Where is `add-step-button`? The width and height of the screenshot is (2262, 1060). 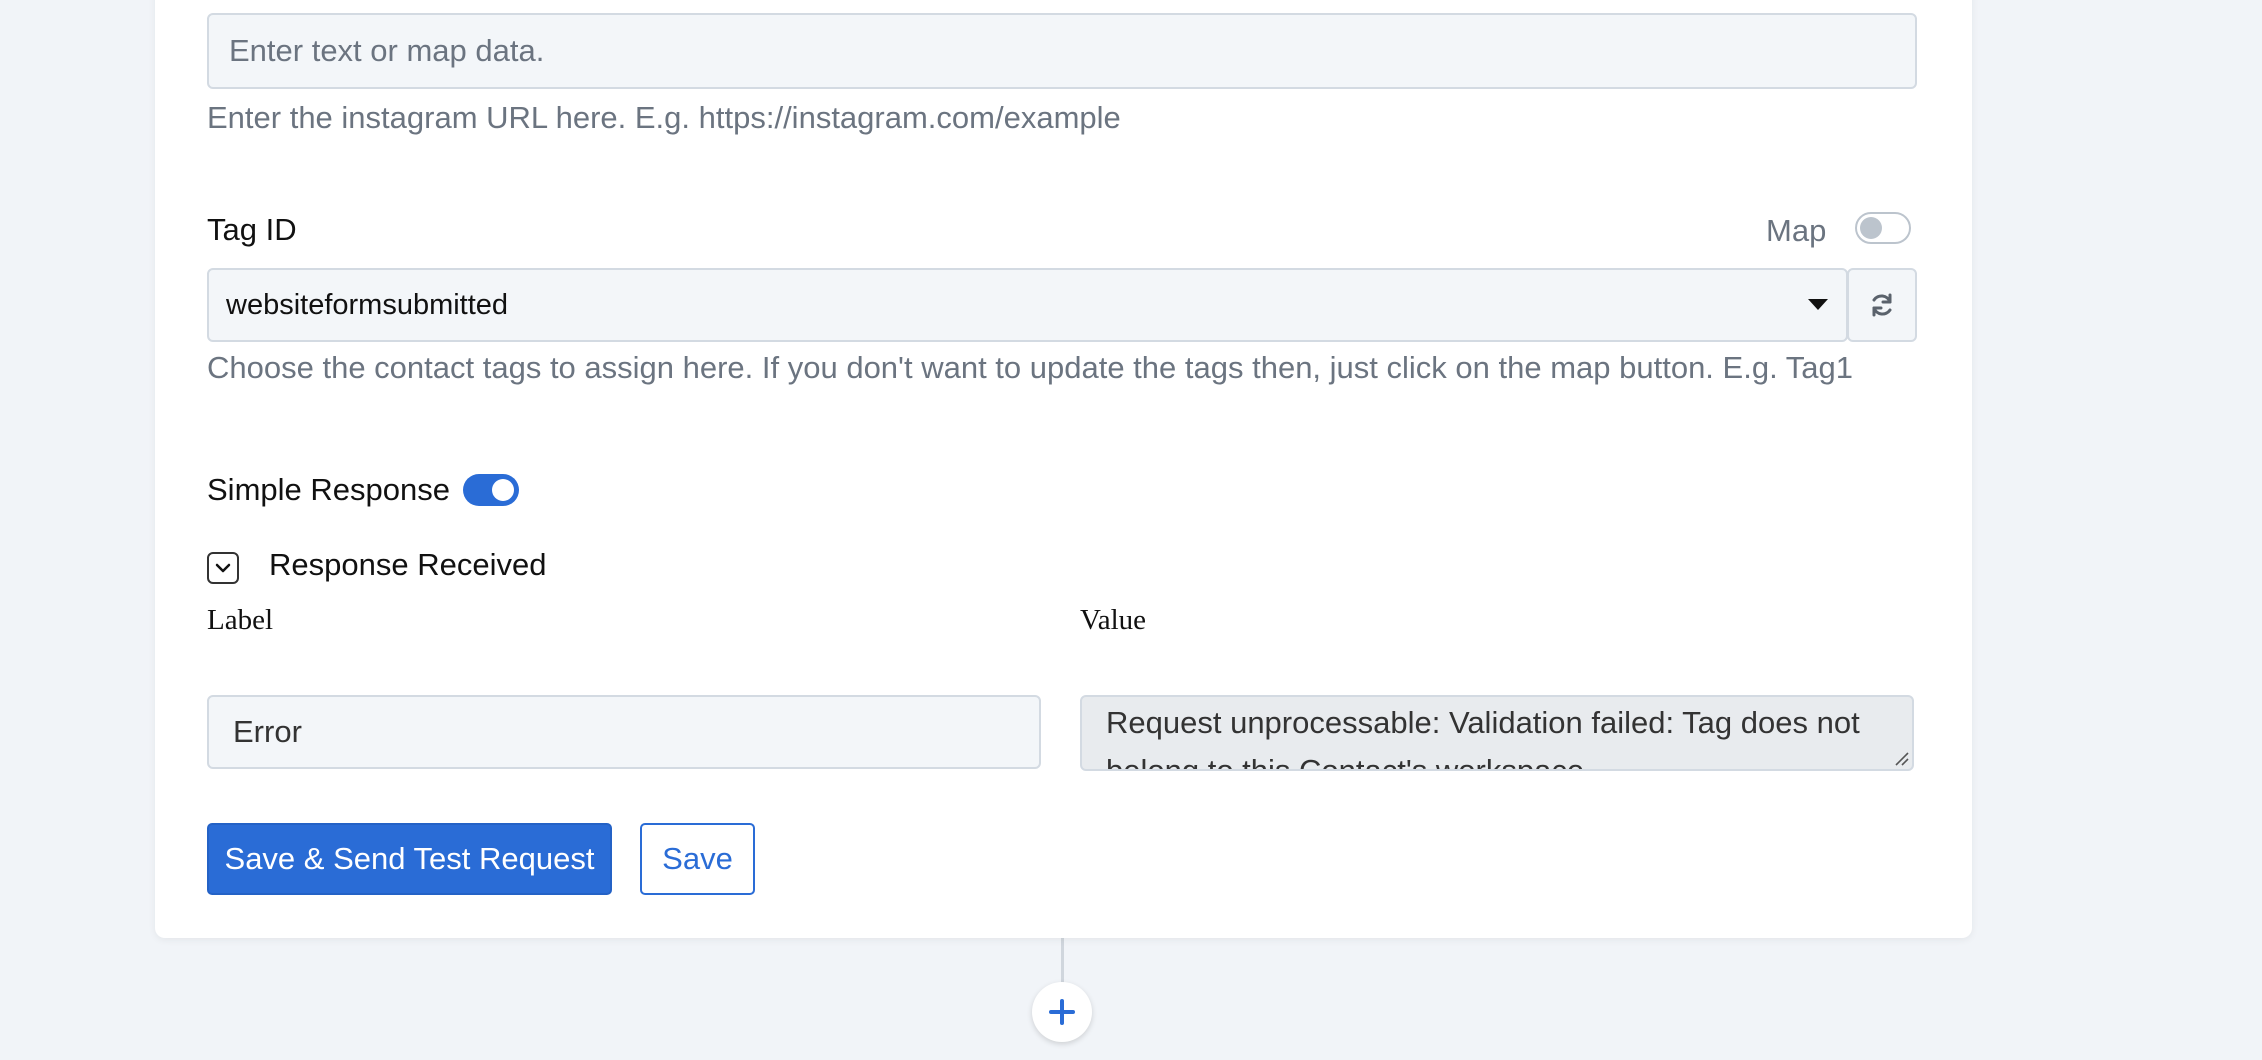 add-step-button is located at coordinates (1062, 1012).